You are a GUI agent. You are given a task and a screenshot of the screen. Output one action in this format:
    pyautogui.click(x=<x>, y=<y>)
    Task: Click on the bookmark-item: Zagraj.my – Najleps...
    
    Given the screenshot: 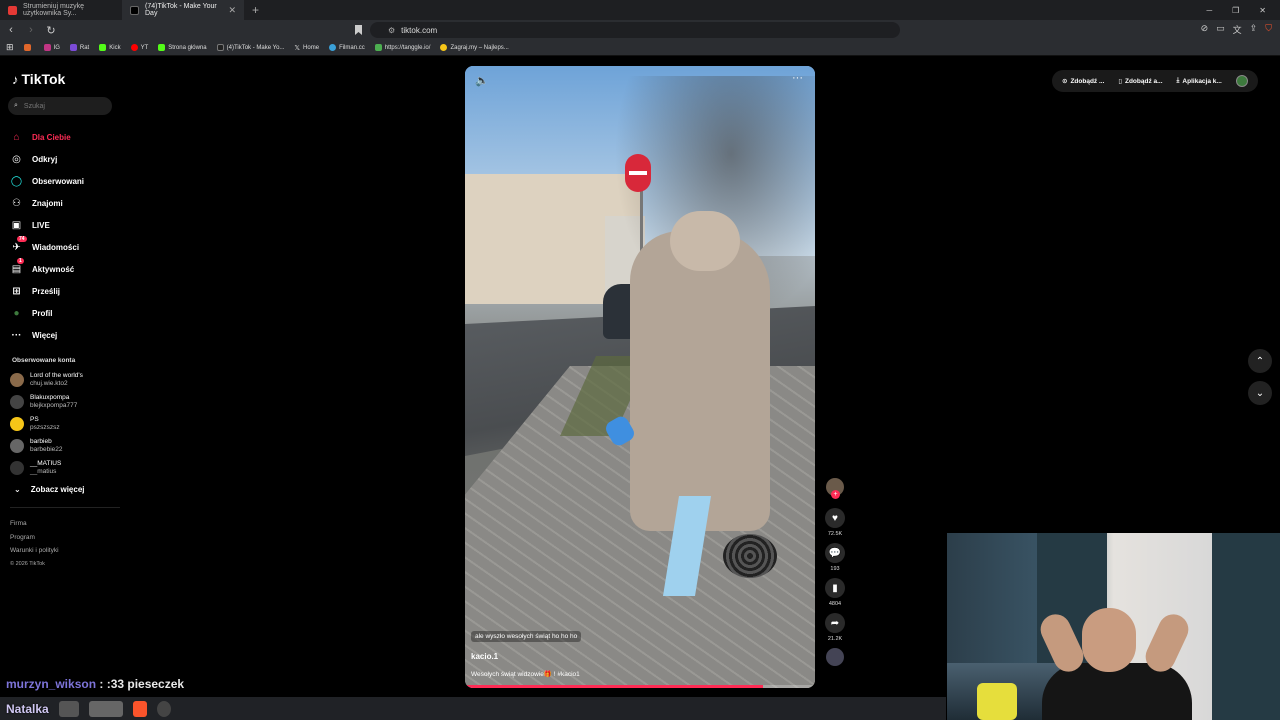 What is the action you would take?
    pyautogui.click(x=474, y=47)
    